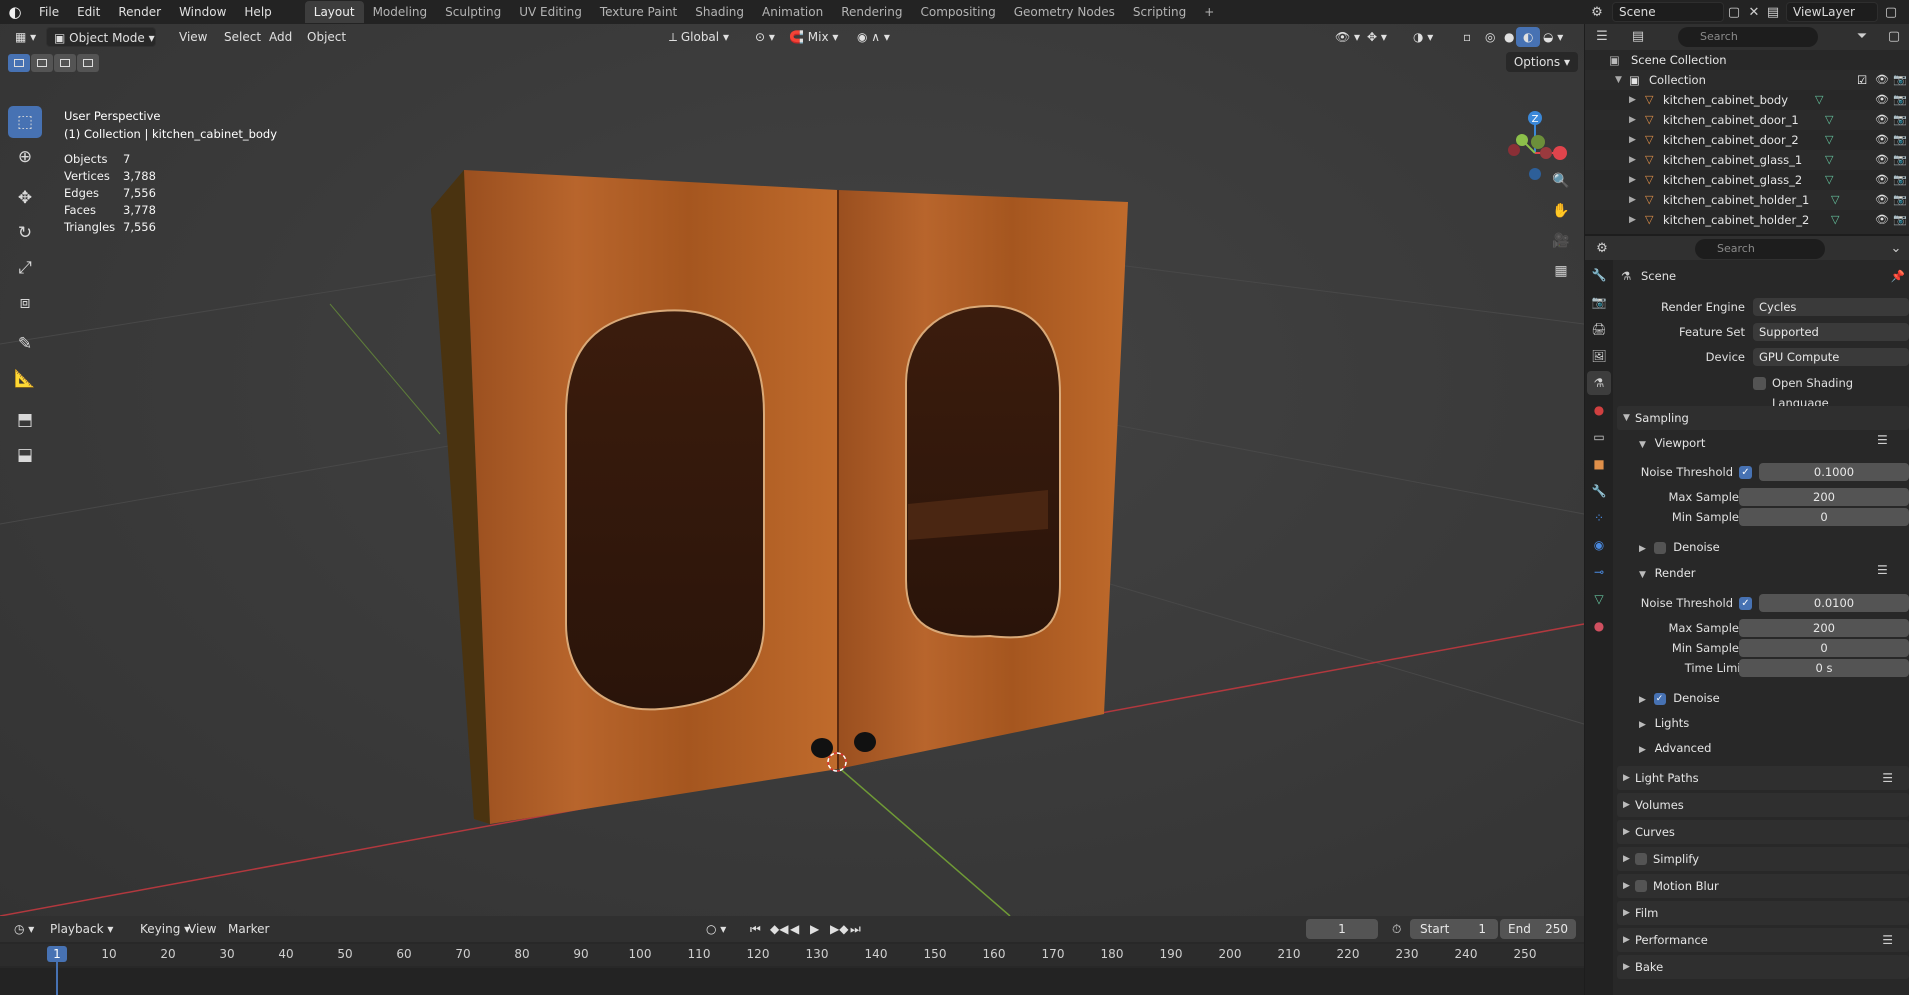 This screenshot has width=1909, height=995. I want to click on menu-edit: Edit, so click(88, 12).